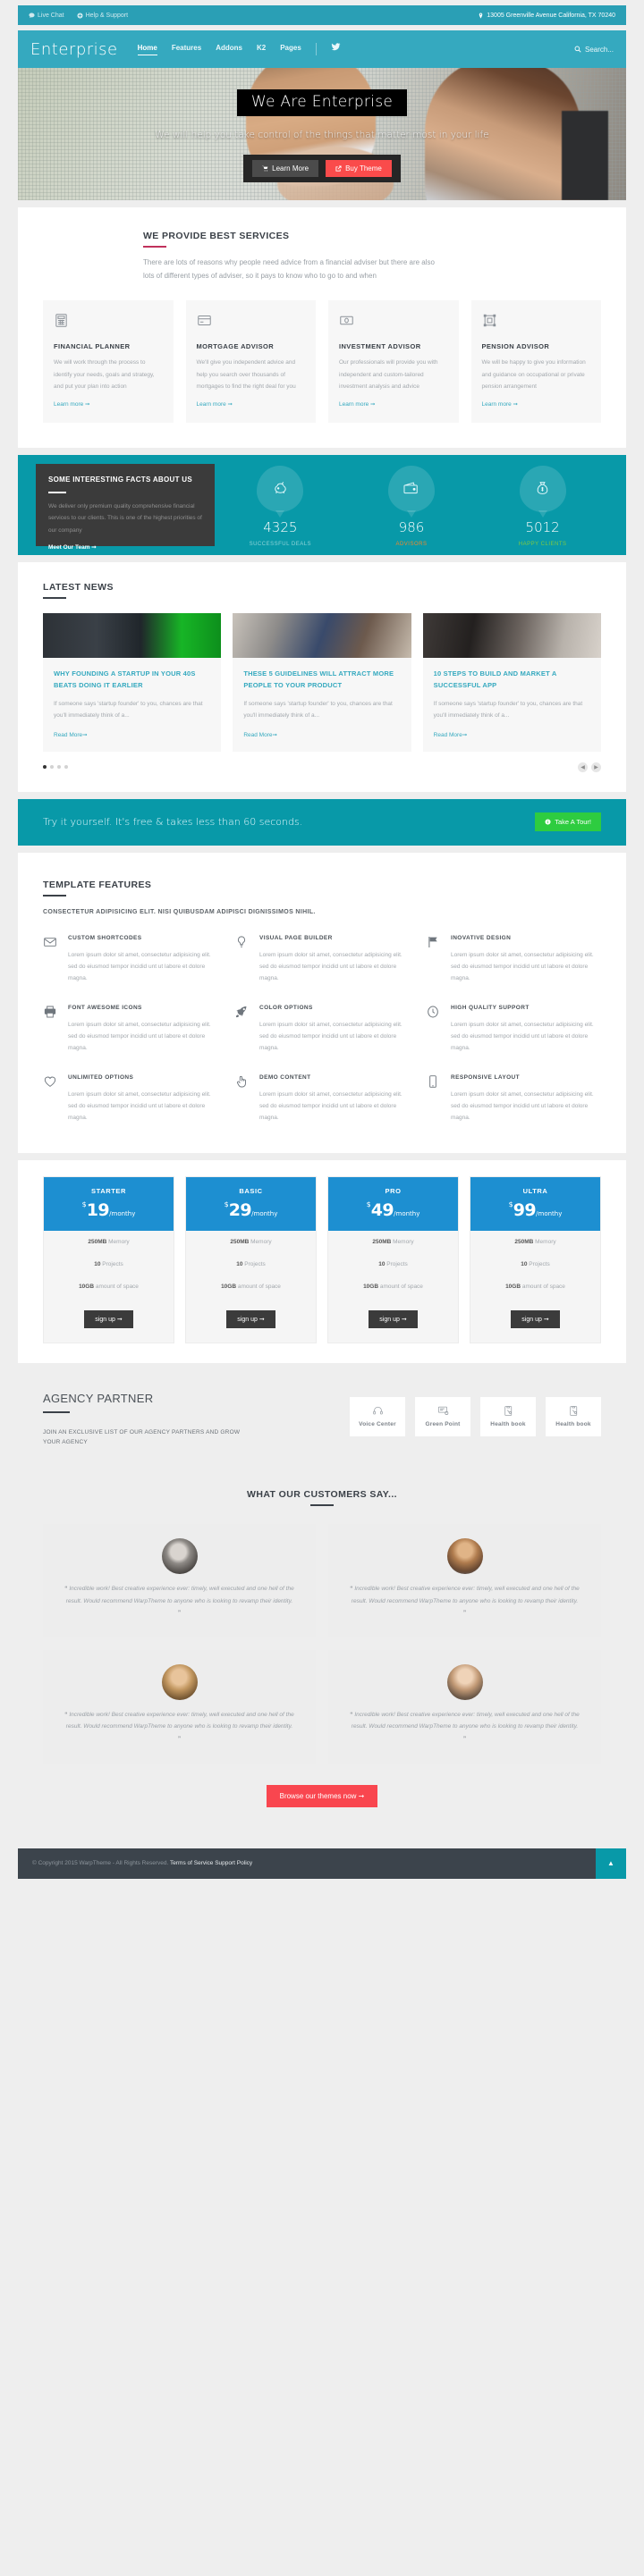  What do you see at coordinates (68, 735) in the screenshot?
I see `news-read-more-label: Read More` at bounding box center [68, 735].